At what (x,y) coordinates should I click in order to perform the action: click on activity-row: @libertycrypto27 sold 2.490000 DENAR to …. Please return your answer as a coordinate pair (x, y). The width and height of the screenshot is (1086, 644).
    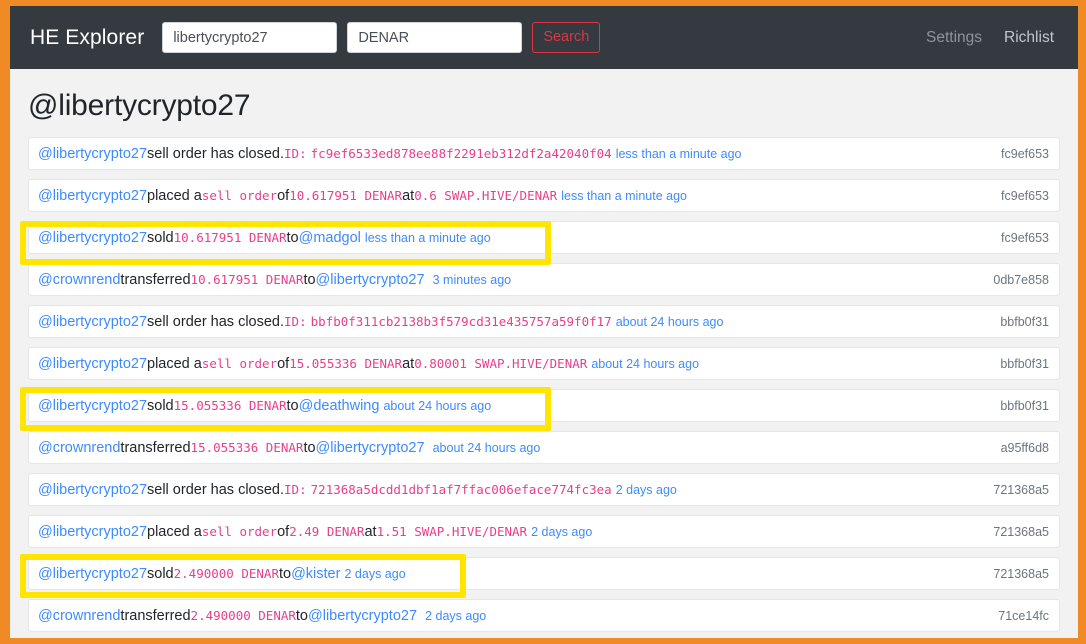
    Looking at the image, I should click on (544, 573).